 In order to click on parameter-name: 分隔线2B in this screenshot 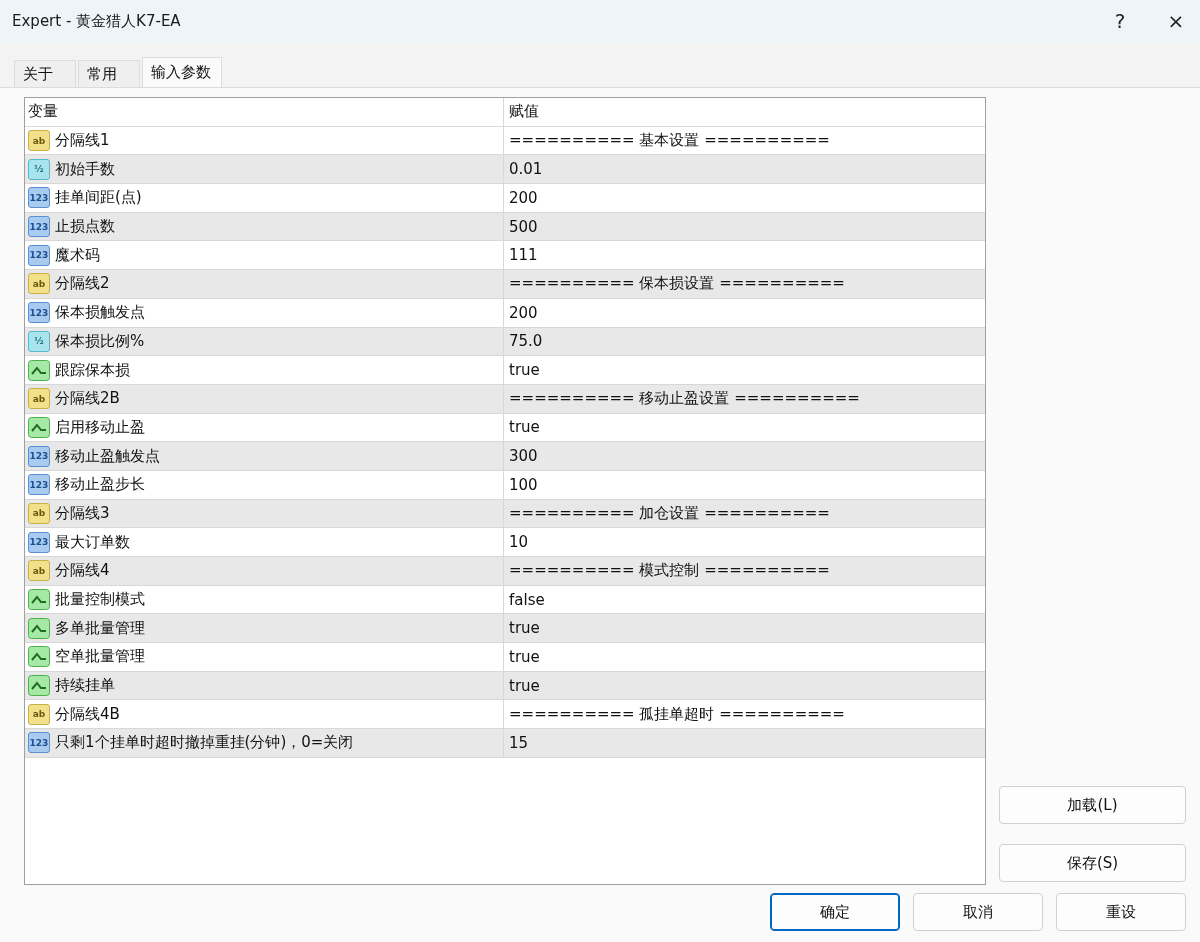, I will do `click(87, 399)`.